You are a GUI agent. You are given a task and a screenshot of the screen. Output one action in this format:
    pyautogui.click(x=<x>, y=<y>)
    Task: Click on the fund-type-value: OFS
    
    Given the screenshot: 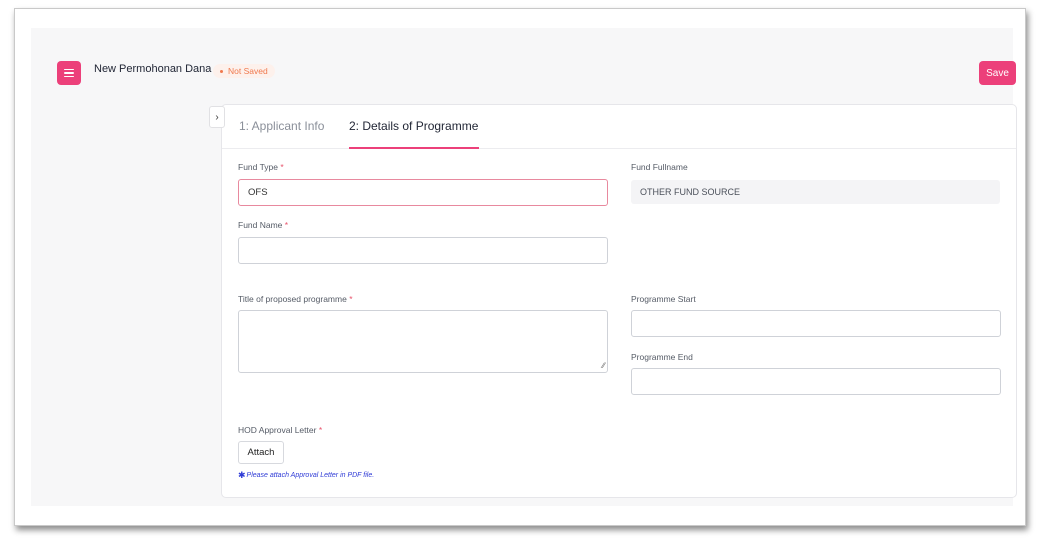 What is the action you would take?
    pyautogui.click(x=258, y=192)
    